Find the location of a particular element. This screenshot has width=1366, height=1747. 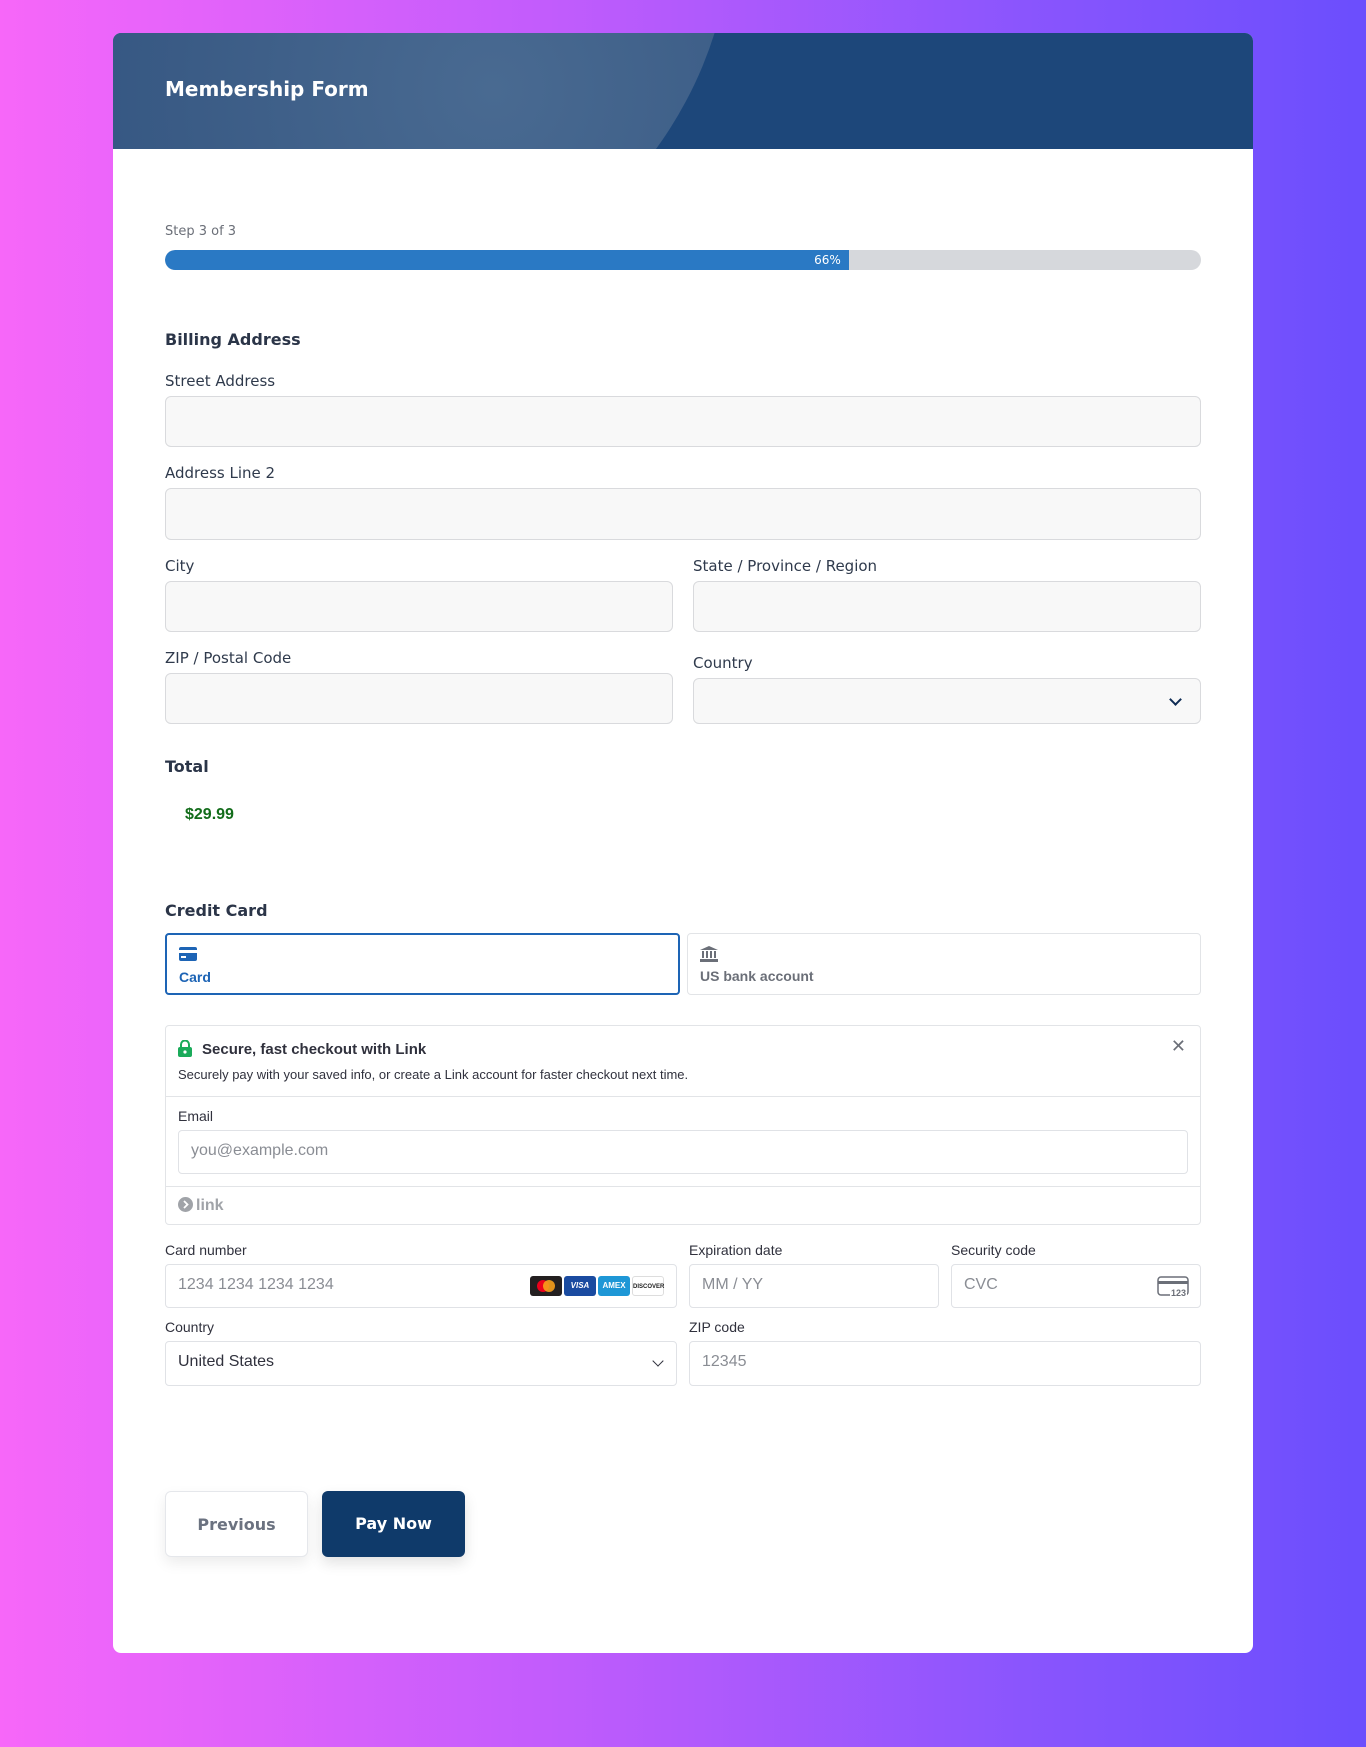

street-address-input is located at coordinates (683, 421).